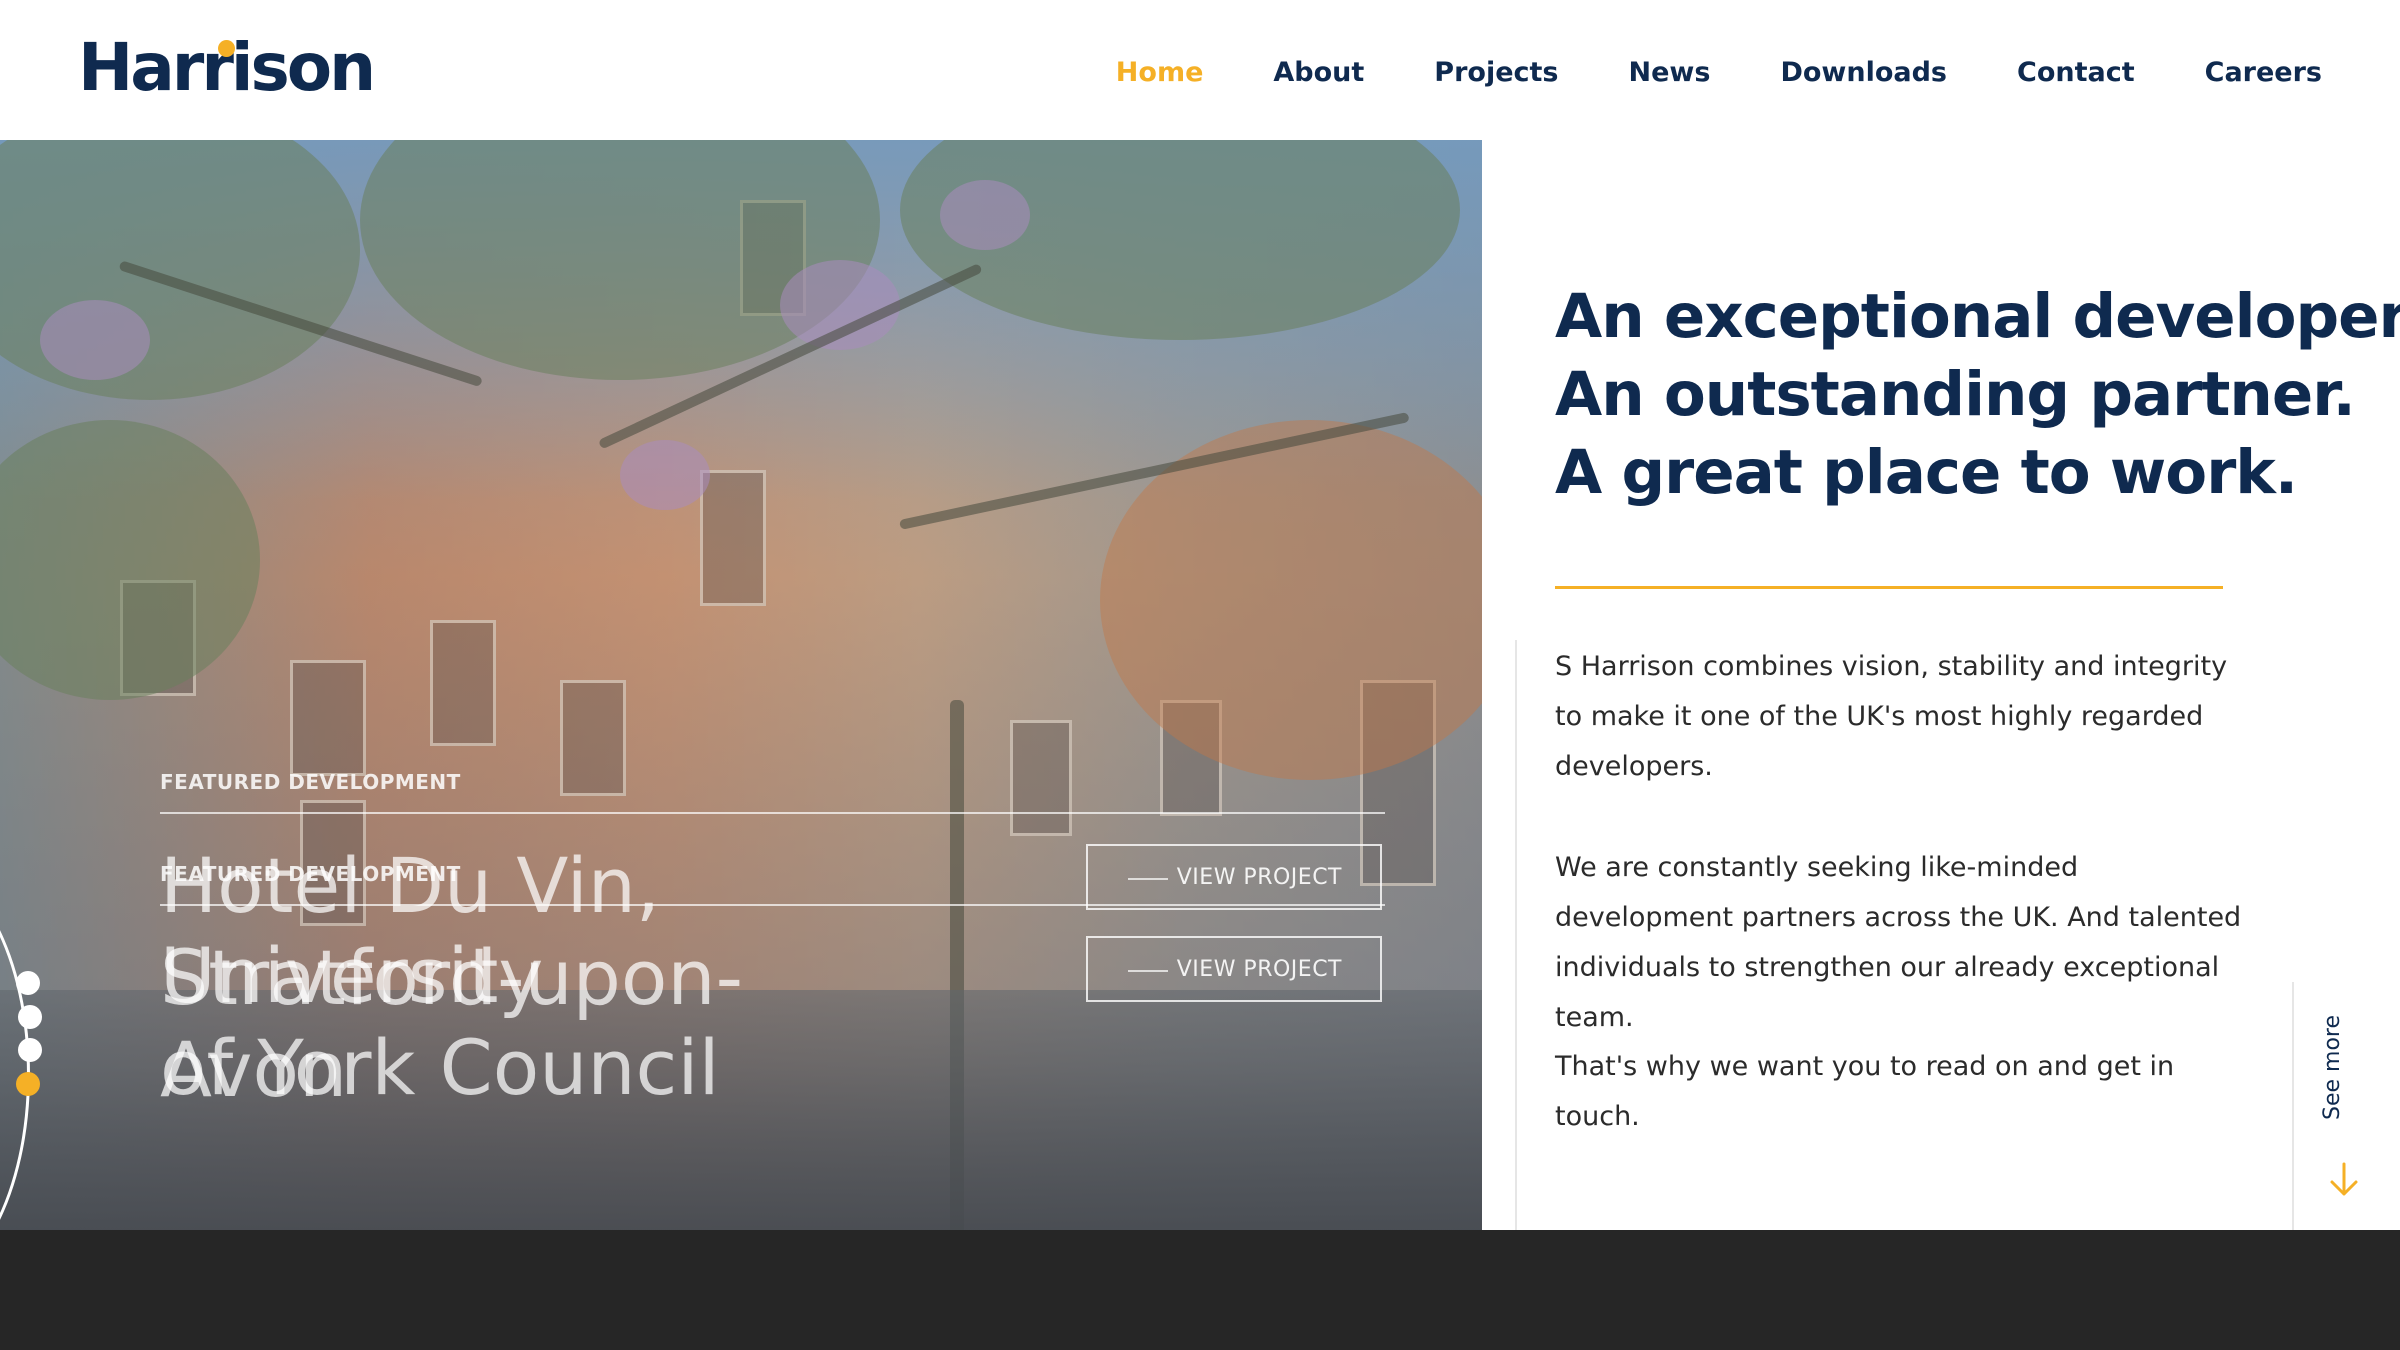  I want to click on nav-careers: Careers, so click(2263, 73).